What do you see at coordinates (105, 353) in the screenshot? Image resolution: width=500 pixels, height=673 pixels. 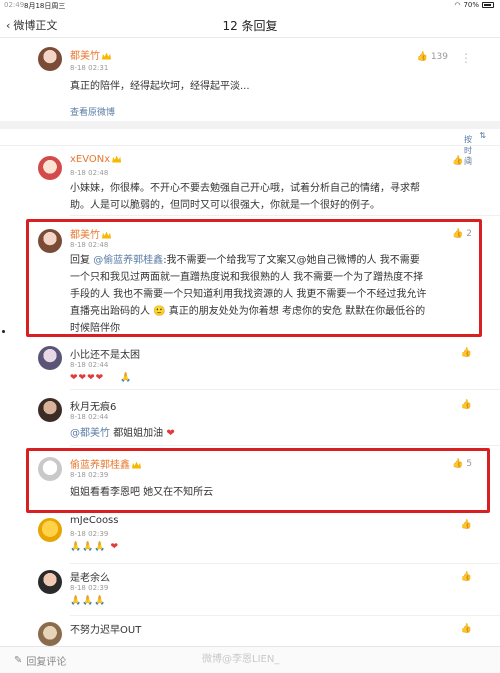 I see `username: 小比还不是太困` at bounding box center [105, 353].